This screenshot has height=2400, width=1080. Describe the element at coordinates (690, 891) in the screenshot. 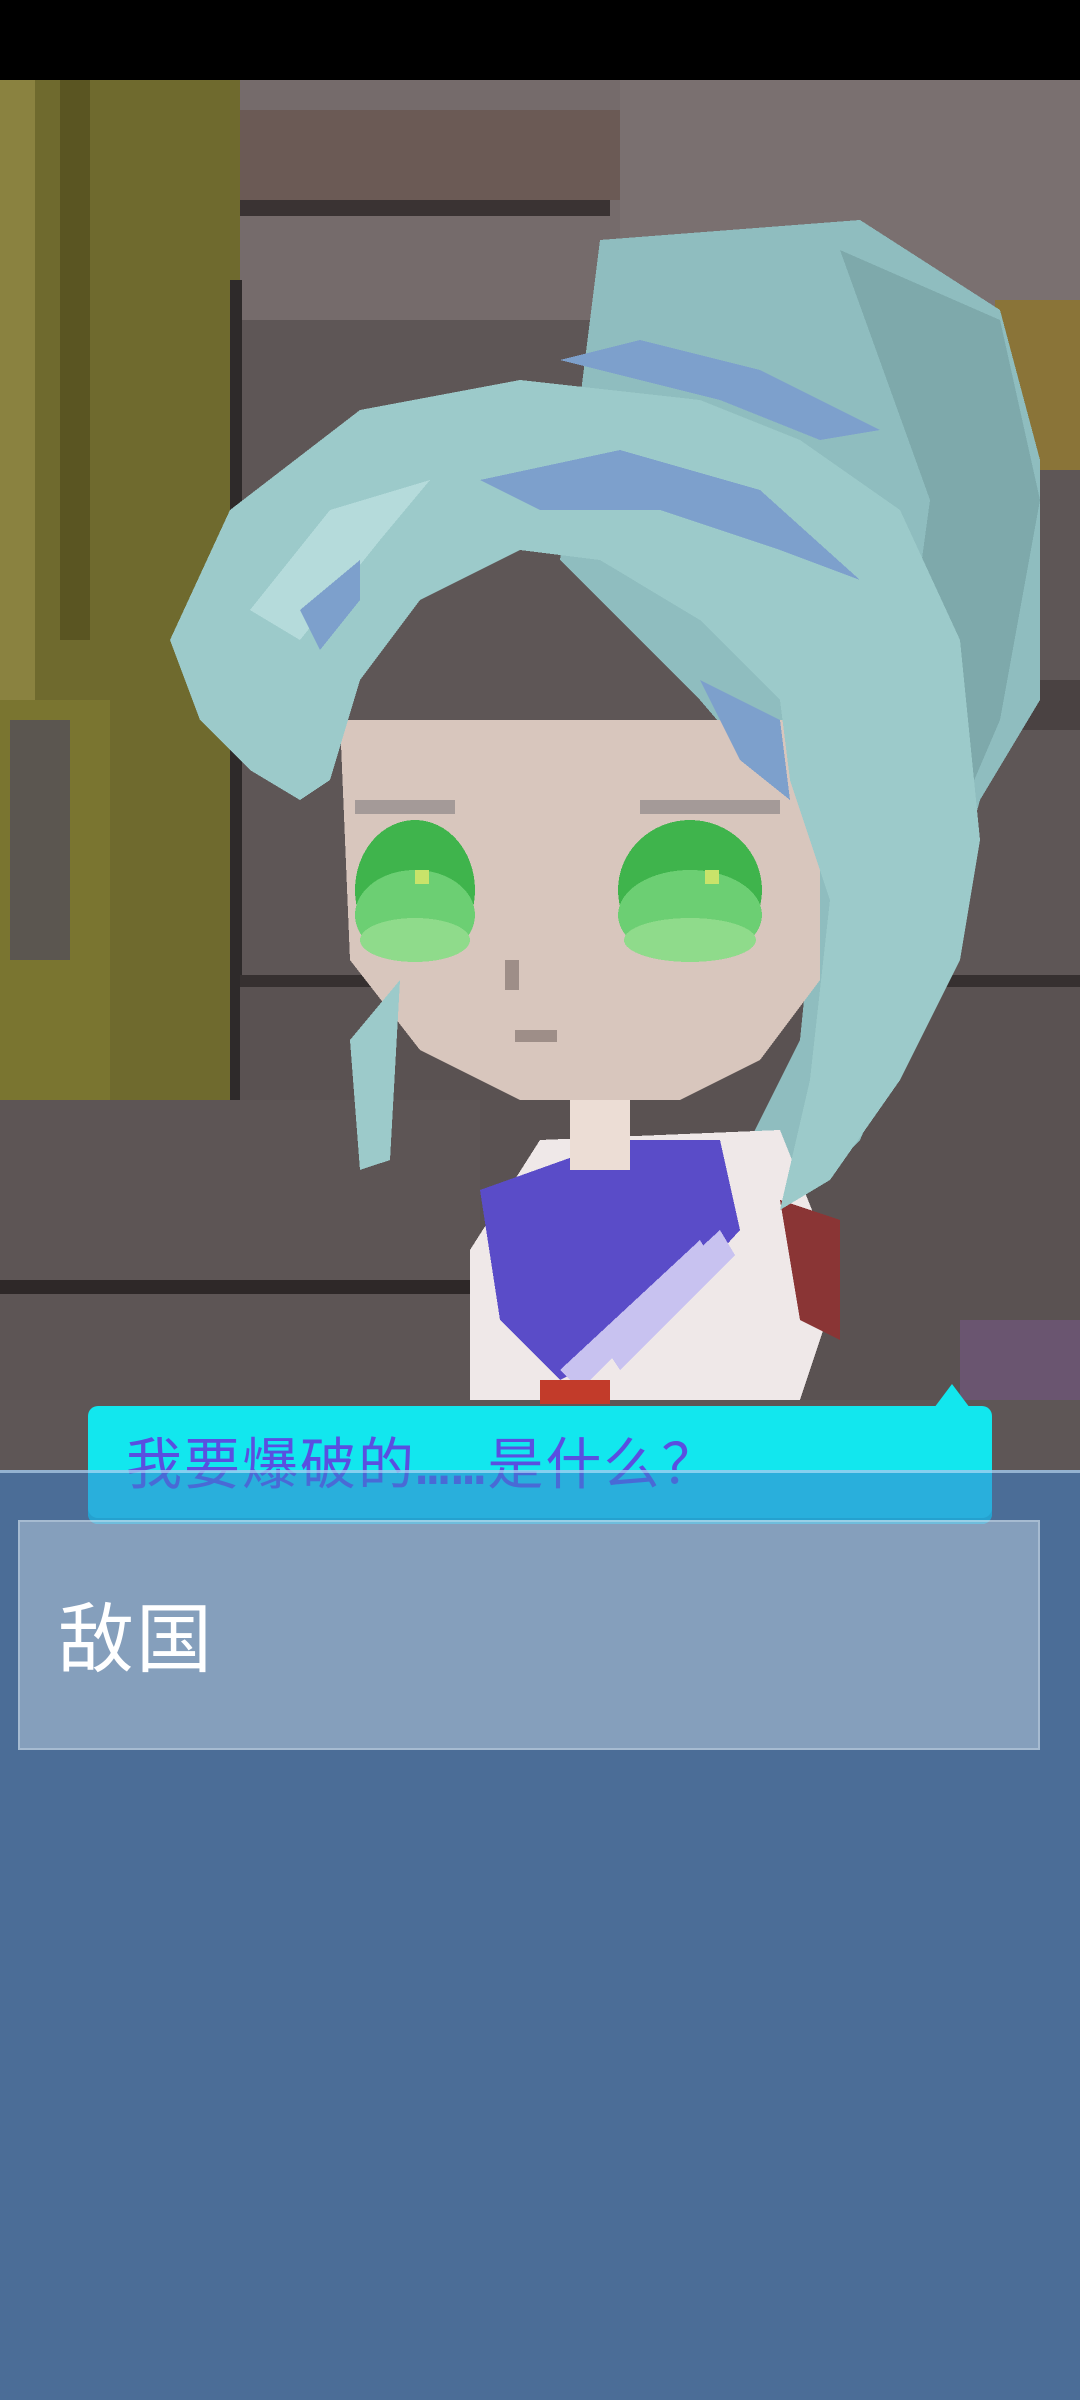

I see `right-eye` at that location.